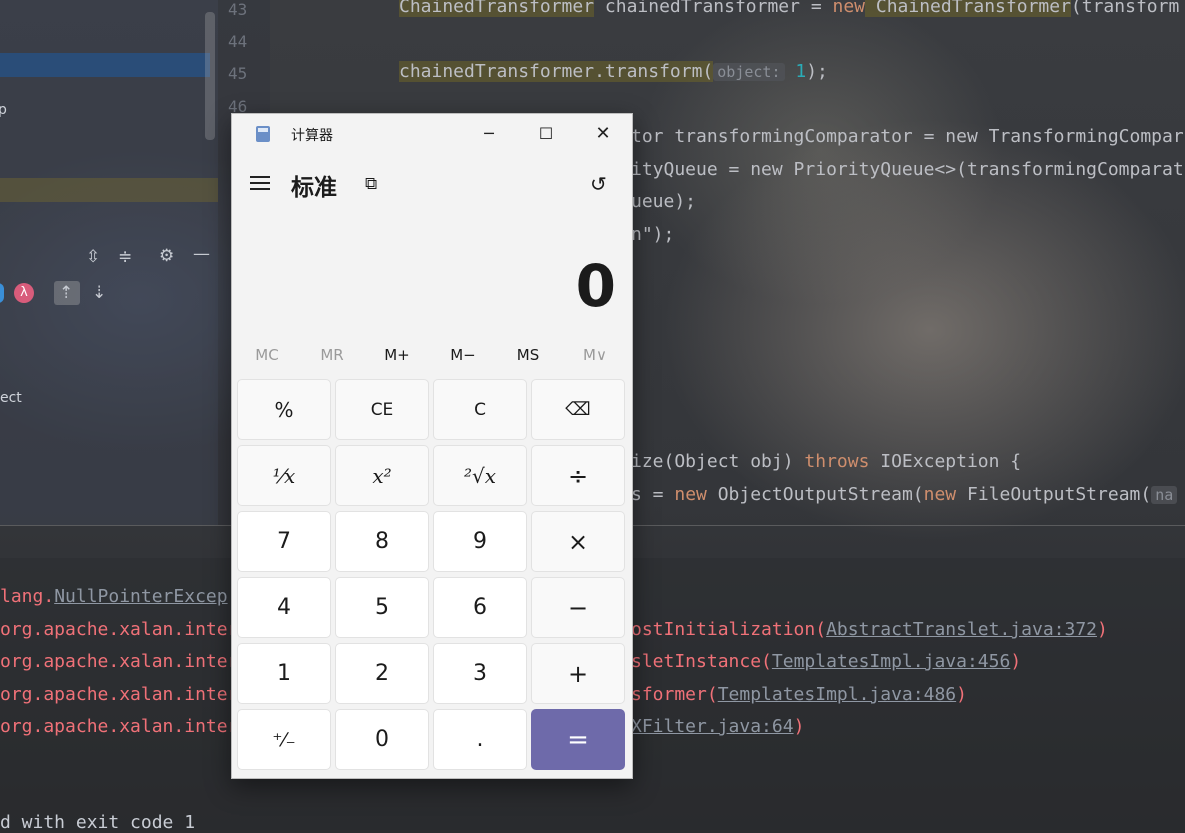 The width and height of the screenshot is (1185, 833). What do you see at coordinates (837, 461) in the screenshot?
I see `code-keyword: throws` at bounding box center [837, 461].